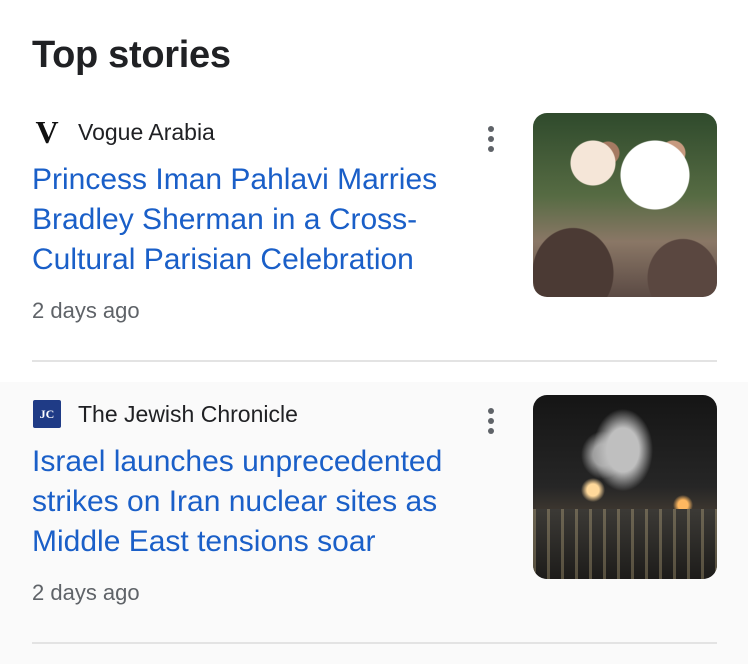 The width and height of the screenshot is (748, 664). I want to click on section-title: Top stories, so click(131, 55).